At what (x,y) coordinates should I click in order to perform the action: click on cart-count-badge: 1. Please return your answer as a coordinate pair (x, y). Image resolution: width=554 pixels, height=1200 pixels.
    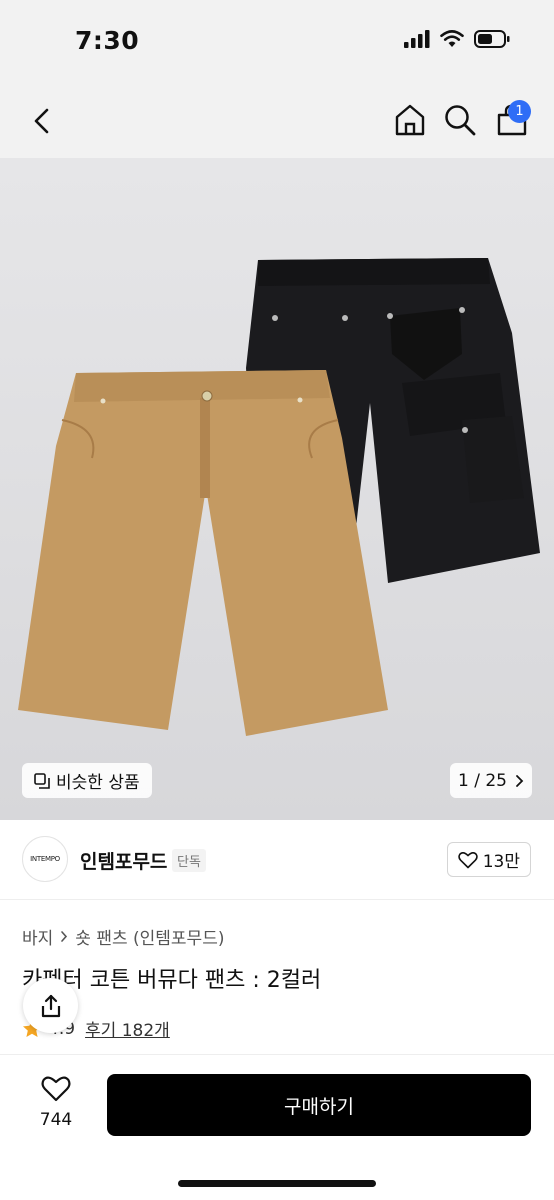
    Looking at the image, I should click on (519, 111).